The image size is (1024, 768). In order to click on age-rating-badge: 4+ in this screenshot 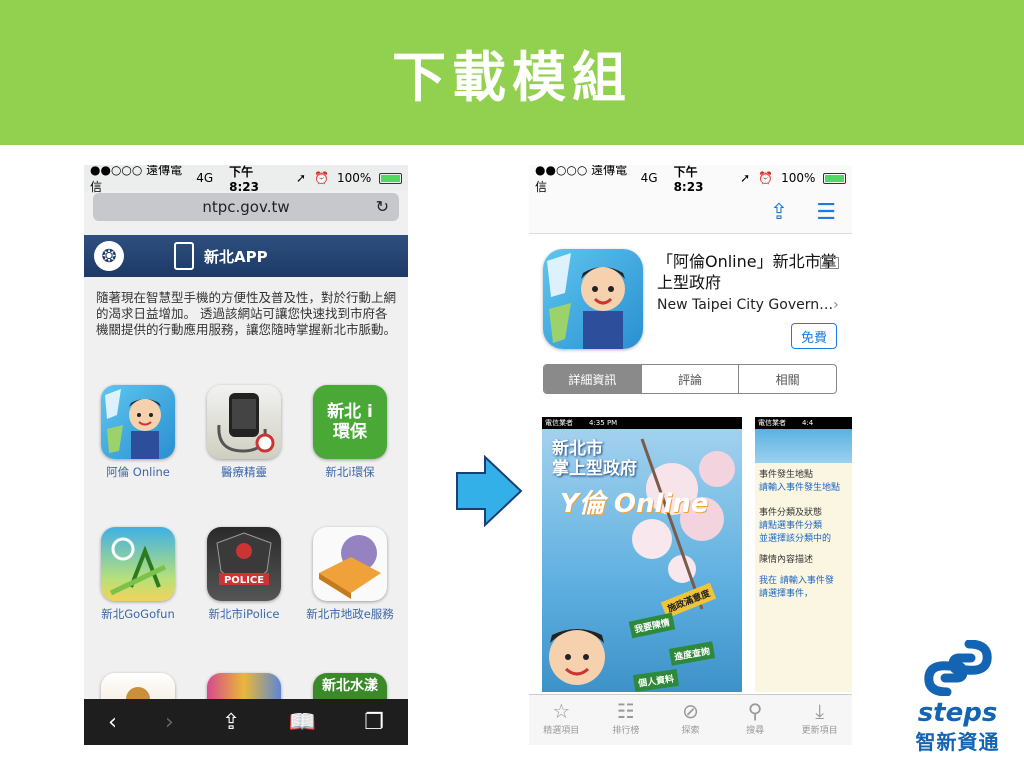, I will do `click(830, 263)`.